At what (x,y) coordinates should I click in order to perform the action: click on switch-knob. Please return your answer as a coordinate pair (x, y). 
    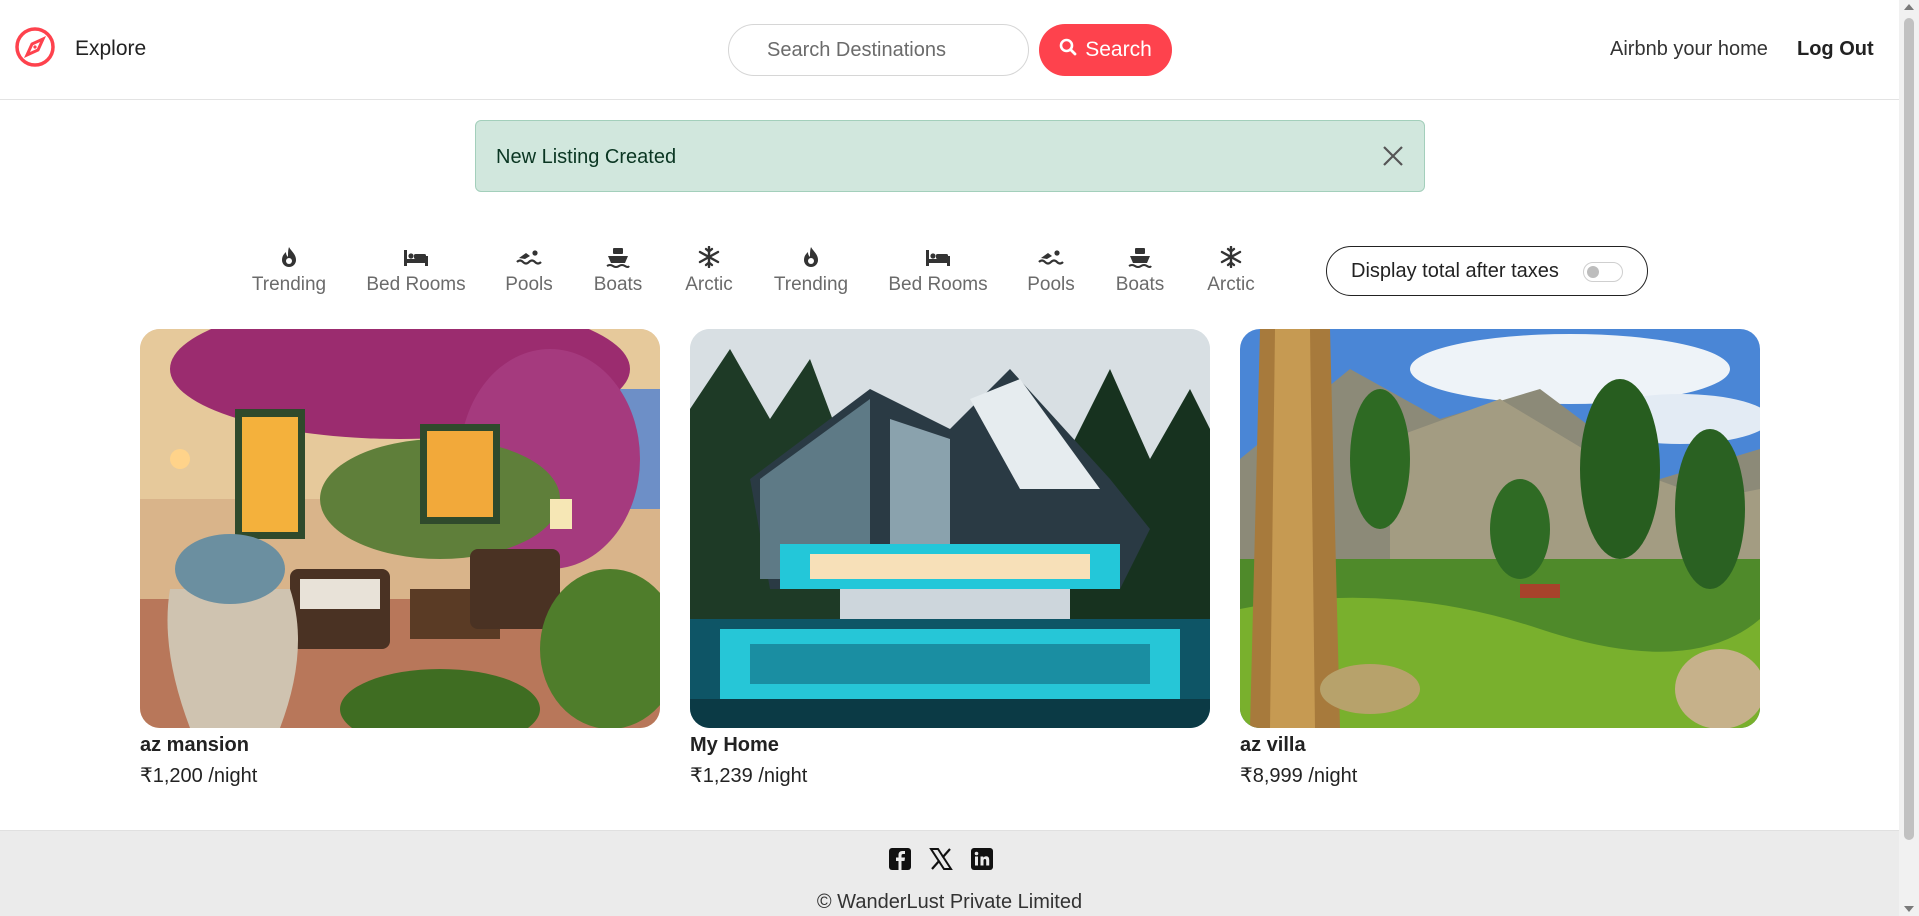
    Looking at the image, I should click on (1593, 272).